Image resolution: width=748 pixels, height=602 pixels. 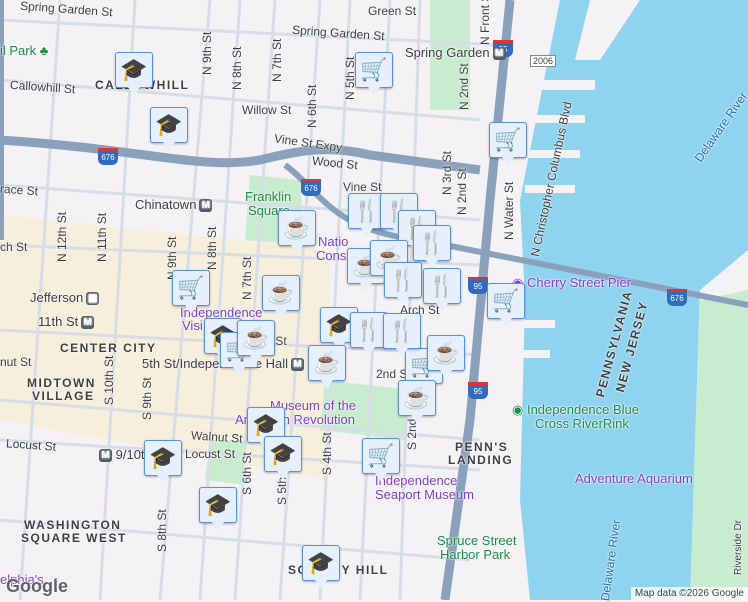 What do you see at coordinates (416, 480) in the screenshot?
I see `poi-seaport-museum: Independence` at bounding box center [416, 480].